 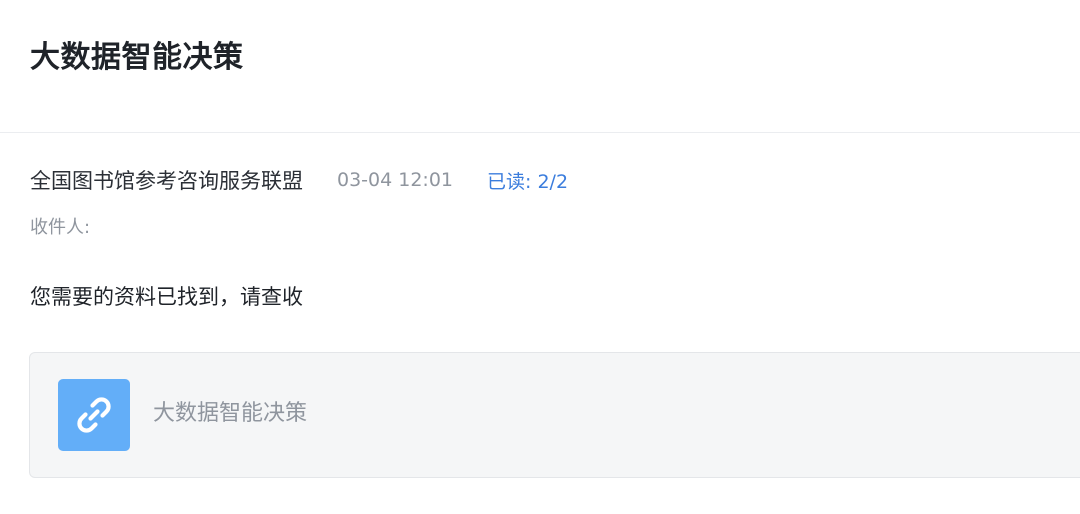 What do you see at coordinates (395, 180) in the screenshot?
I see `message-timestamp: 03-04 12:01` at bounding box center [395, 180].